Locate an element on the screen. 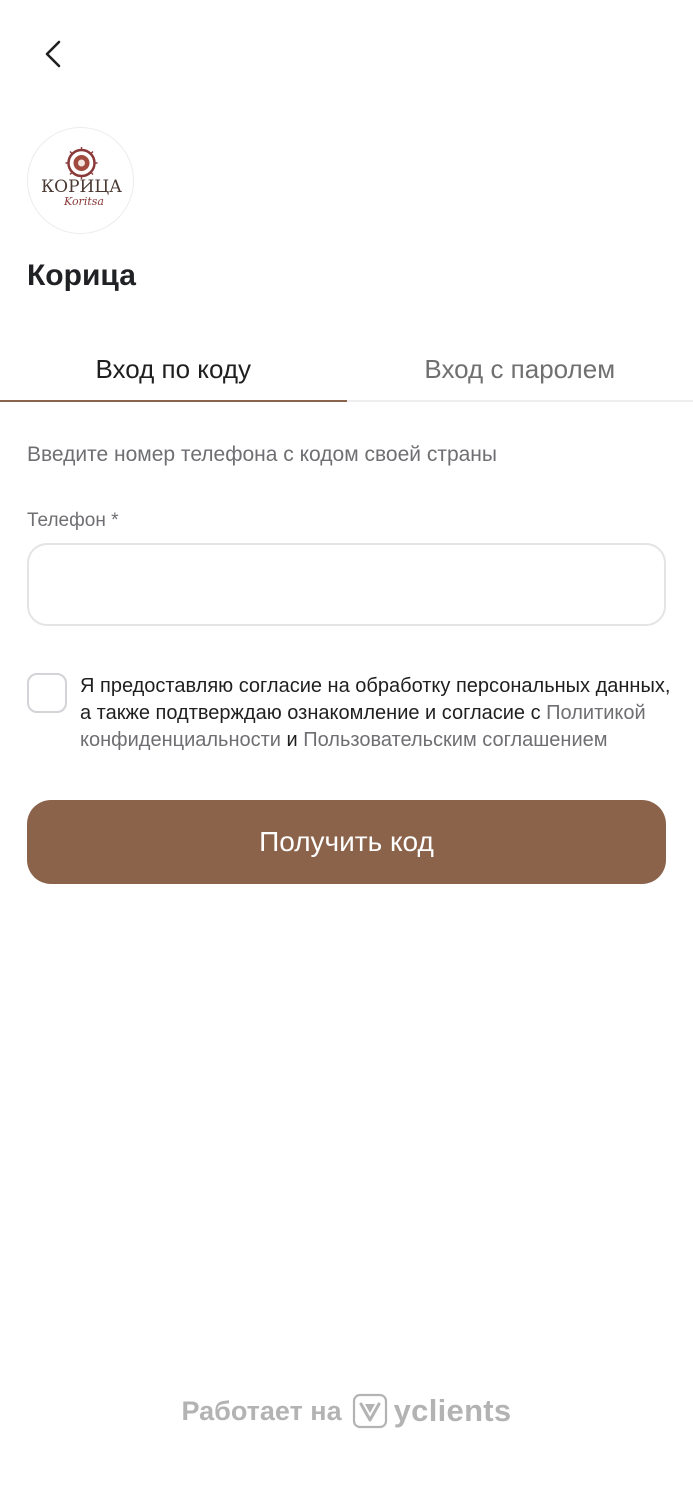  powered-by-text: Работает на is located at coordinates (261, 1410).